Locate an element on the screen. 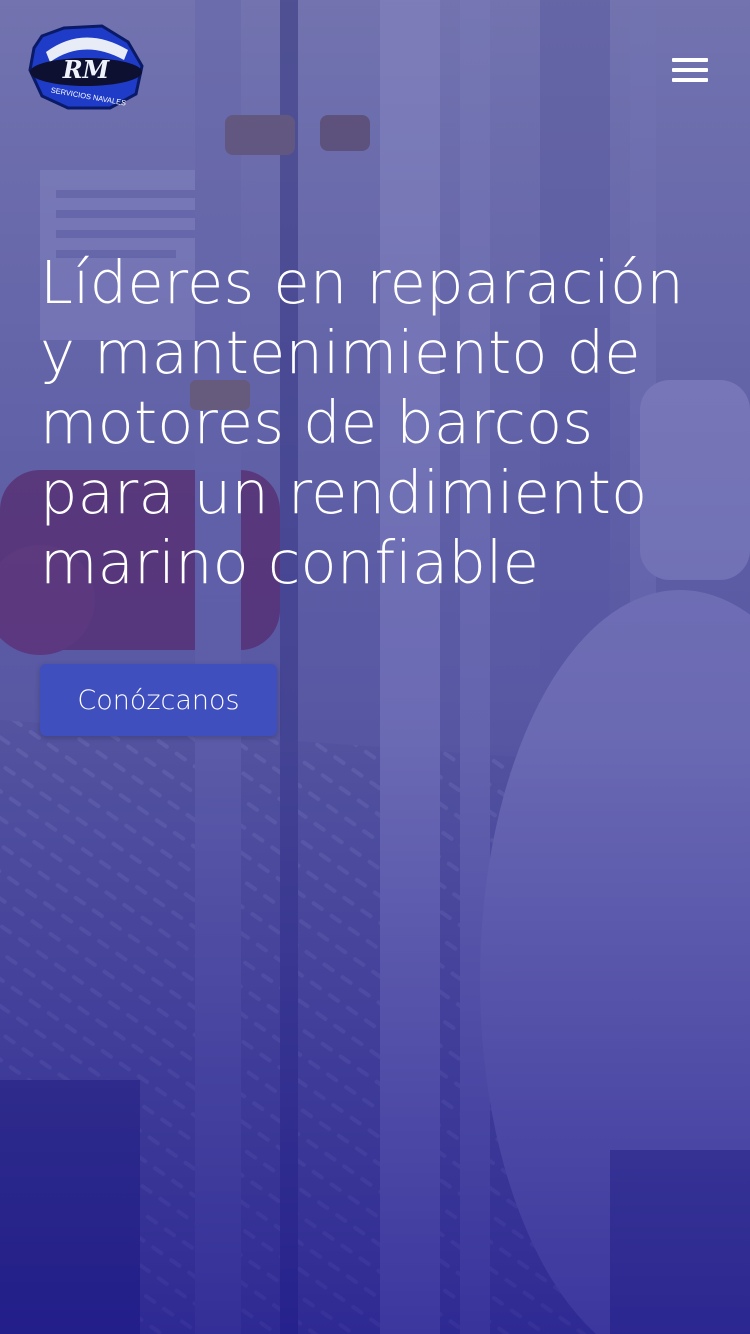  company-logo: RM SERVICIOS NAVALES is located at coordinates (85, 67).